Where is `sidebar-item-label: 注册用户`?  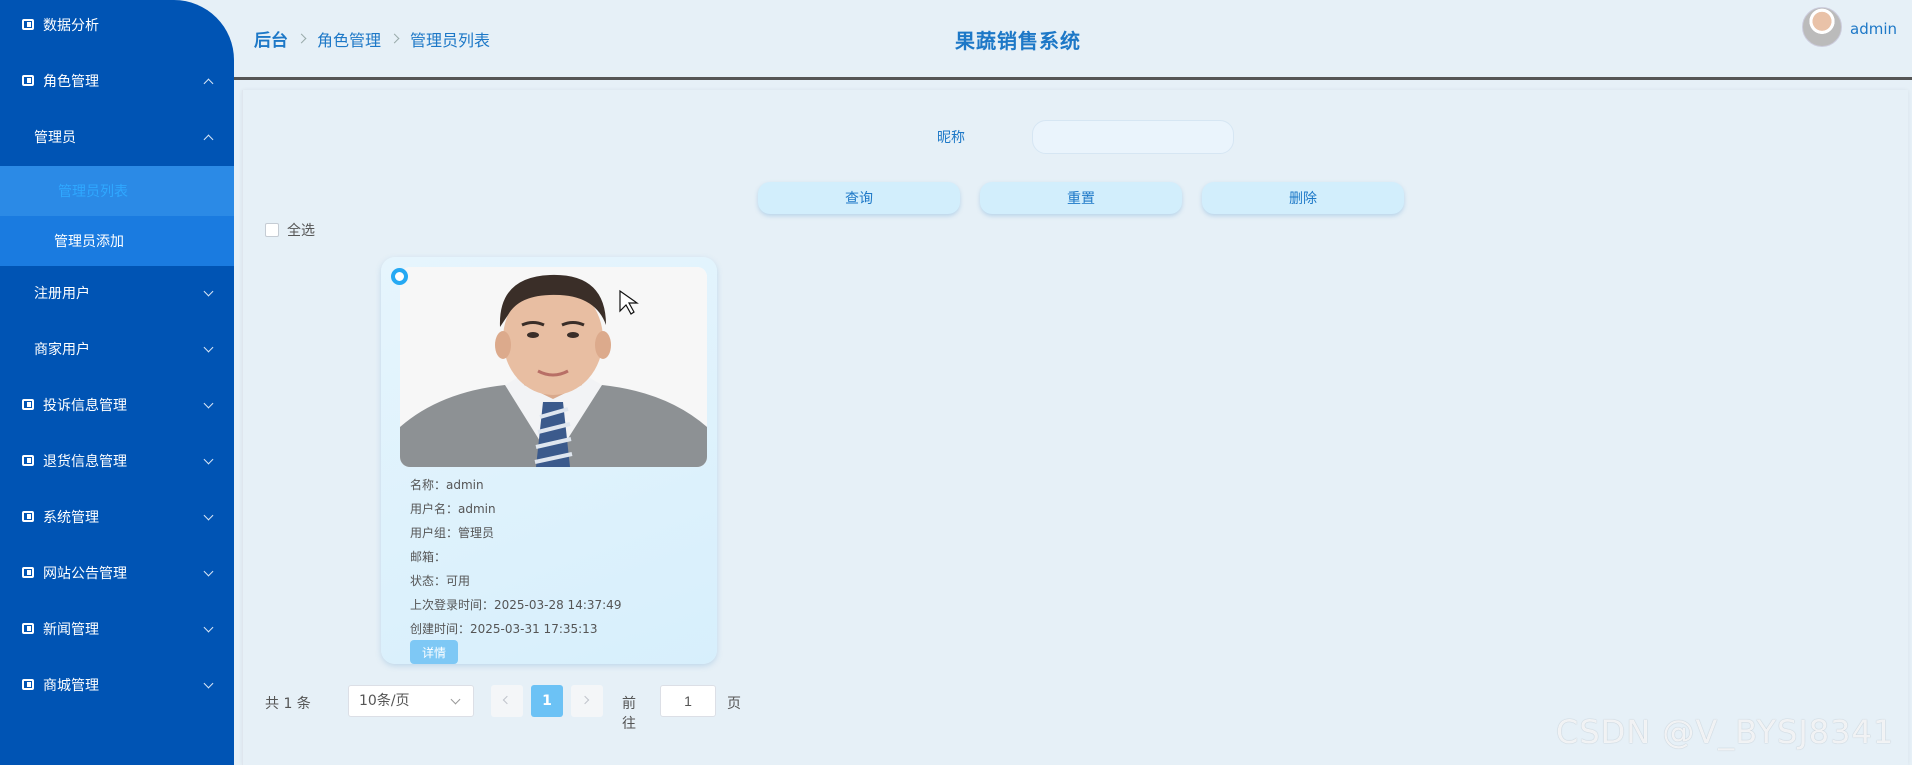
sidebar-item-label: 注册用户 is located at coordinates (62, 294).